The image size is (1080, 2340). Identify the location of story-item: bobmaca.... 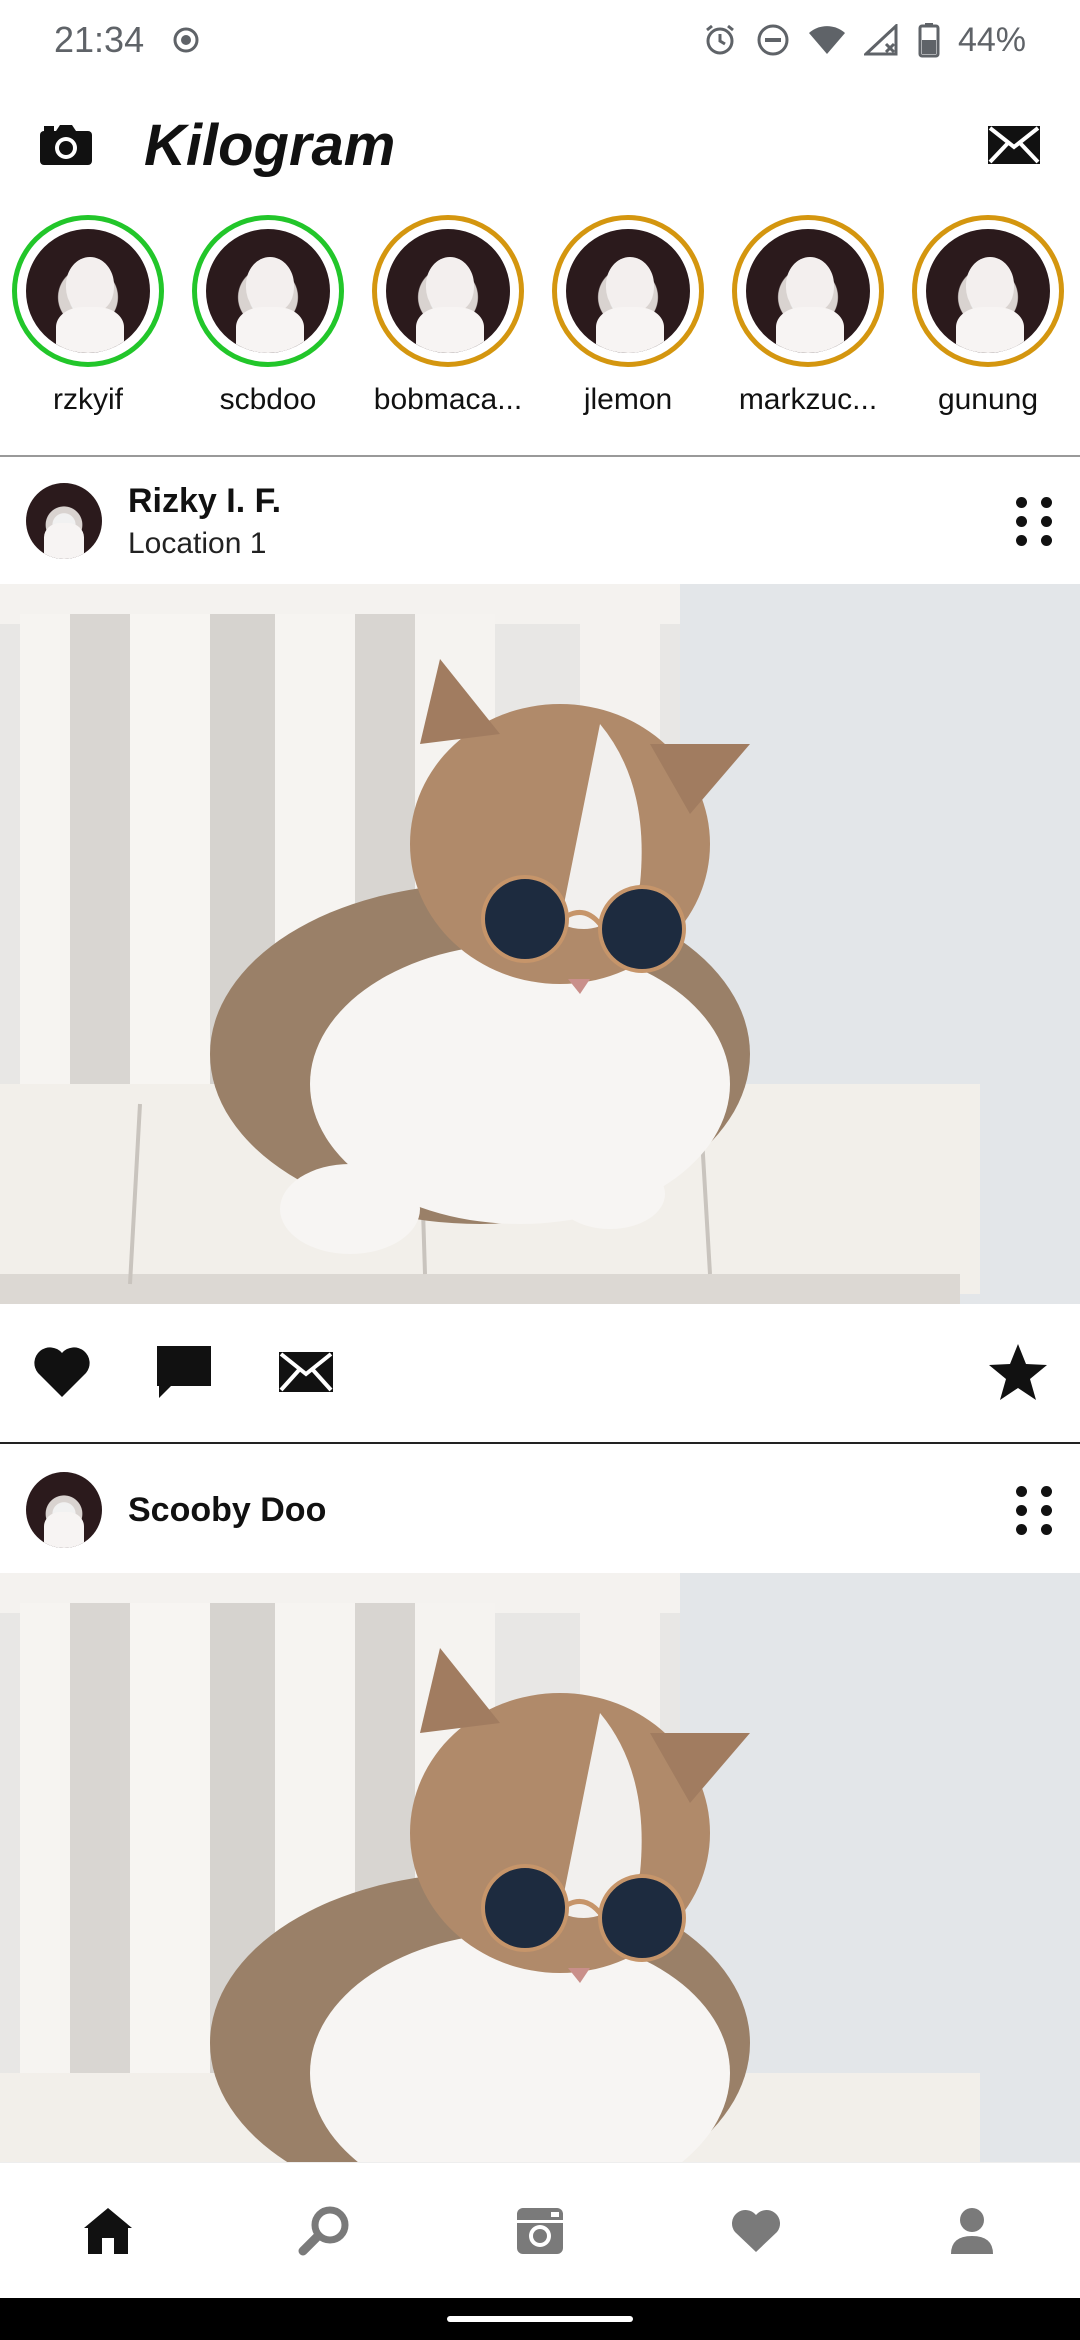
(448, 327).